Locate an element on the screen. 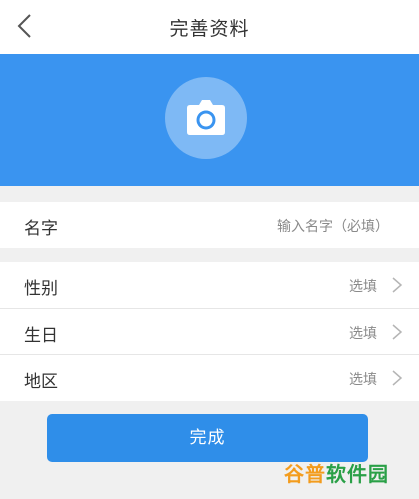 The width and height of the screenshot is (419, 499). name-label: 名字 is located at coordinates (41, 229).